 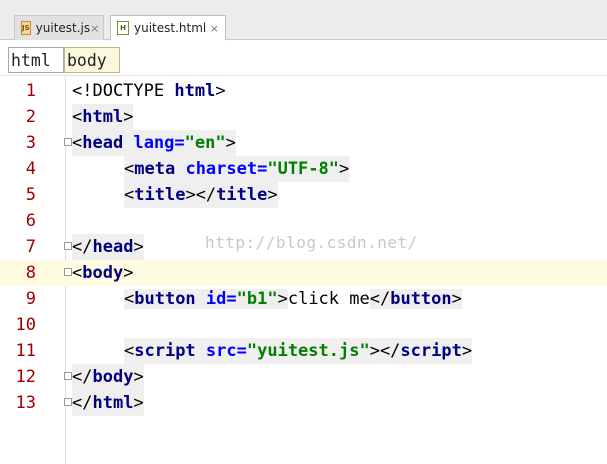 What do you see at coordinates (303, 195) in the screenshot?
I see `code-line: 5 <title></title>` at bounding box center [303, 195].